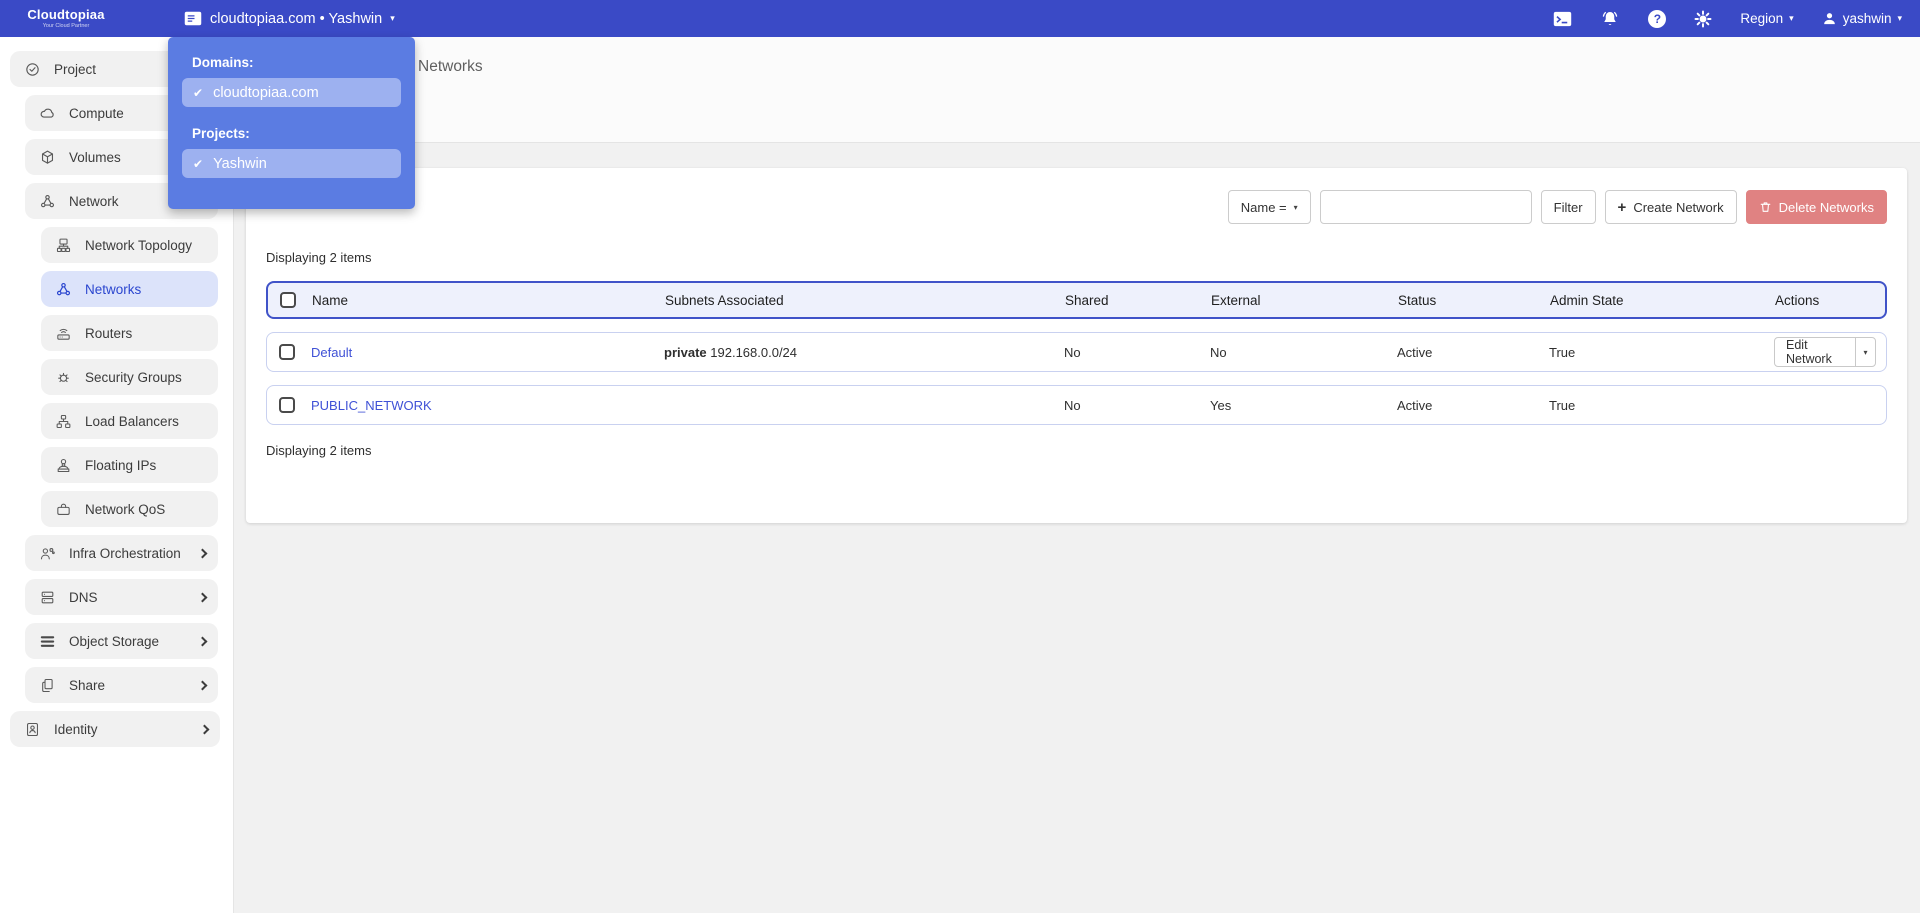 Image resolution: width=1920 pixels, height=913 pixels. What do you see at coordinates (1662, 300) in the screenshot?
I see `column-header-admin-state: Admin State` at bounding box center [1662, 300].